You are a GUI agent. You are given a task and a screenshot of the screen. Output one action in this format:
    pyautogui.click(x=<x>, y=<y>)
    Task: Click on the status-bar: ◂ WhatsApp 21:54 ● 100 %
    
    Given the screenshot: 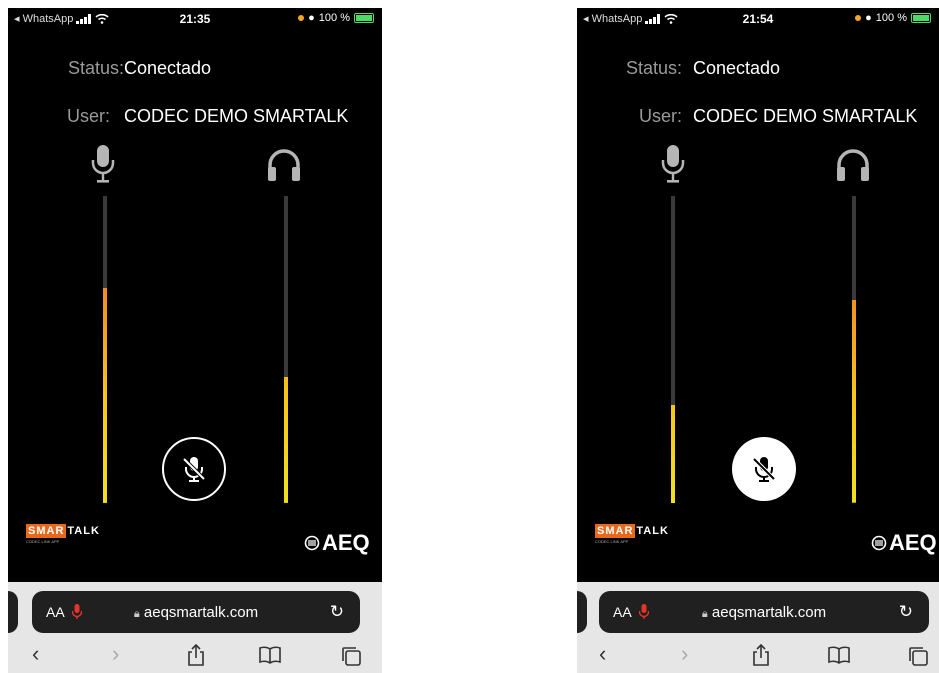 What is the action you would take?
    pyautogui.click(x=758, y=19)
    